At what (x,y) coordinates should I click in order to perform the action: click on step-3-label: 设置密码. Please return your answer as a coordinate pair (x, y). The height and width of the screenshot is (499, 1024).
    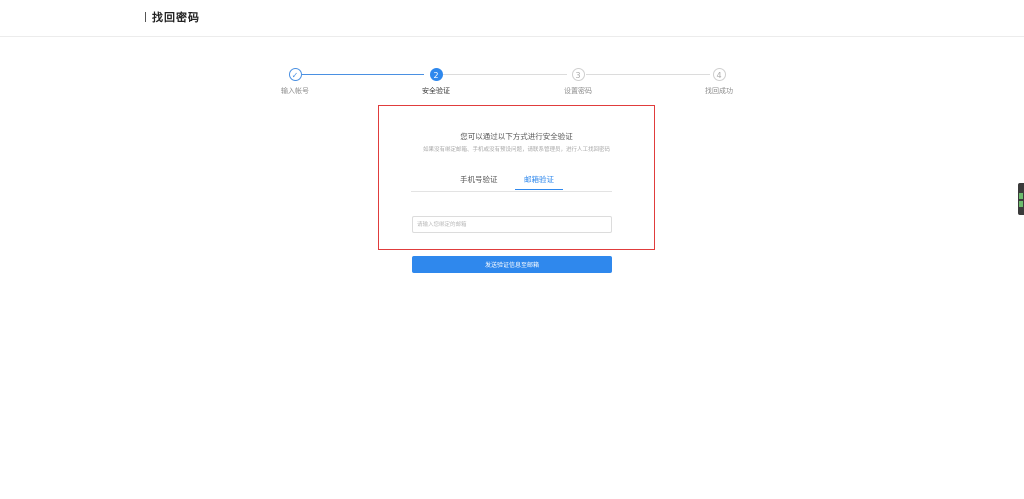
    Looking at the image, I should click on (578, 91).